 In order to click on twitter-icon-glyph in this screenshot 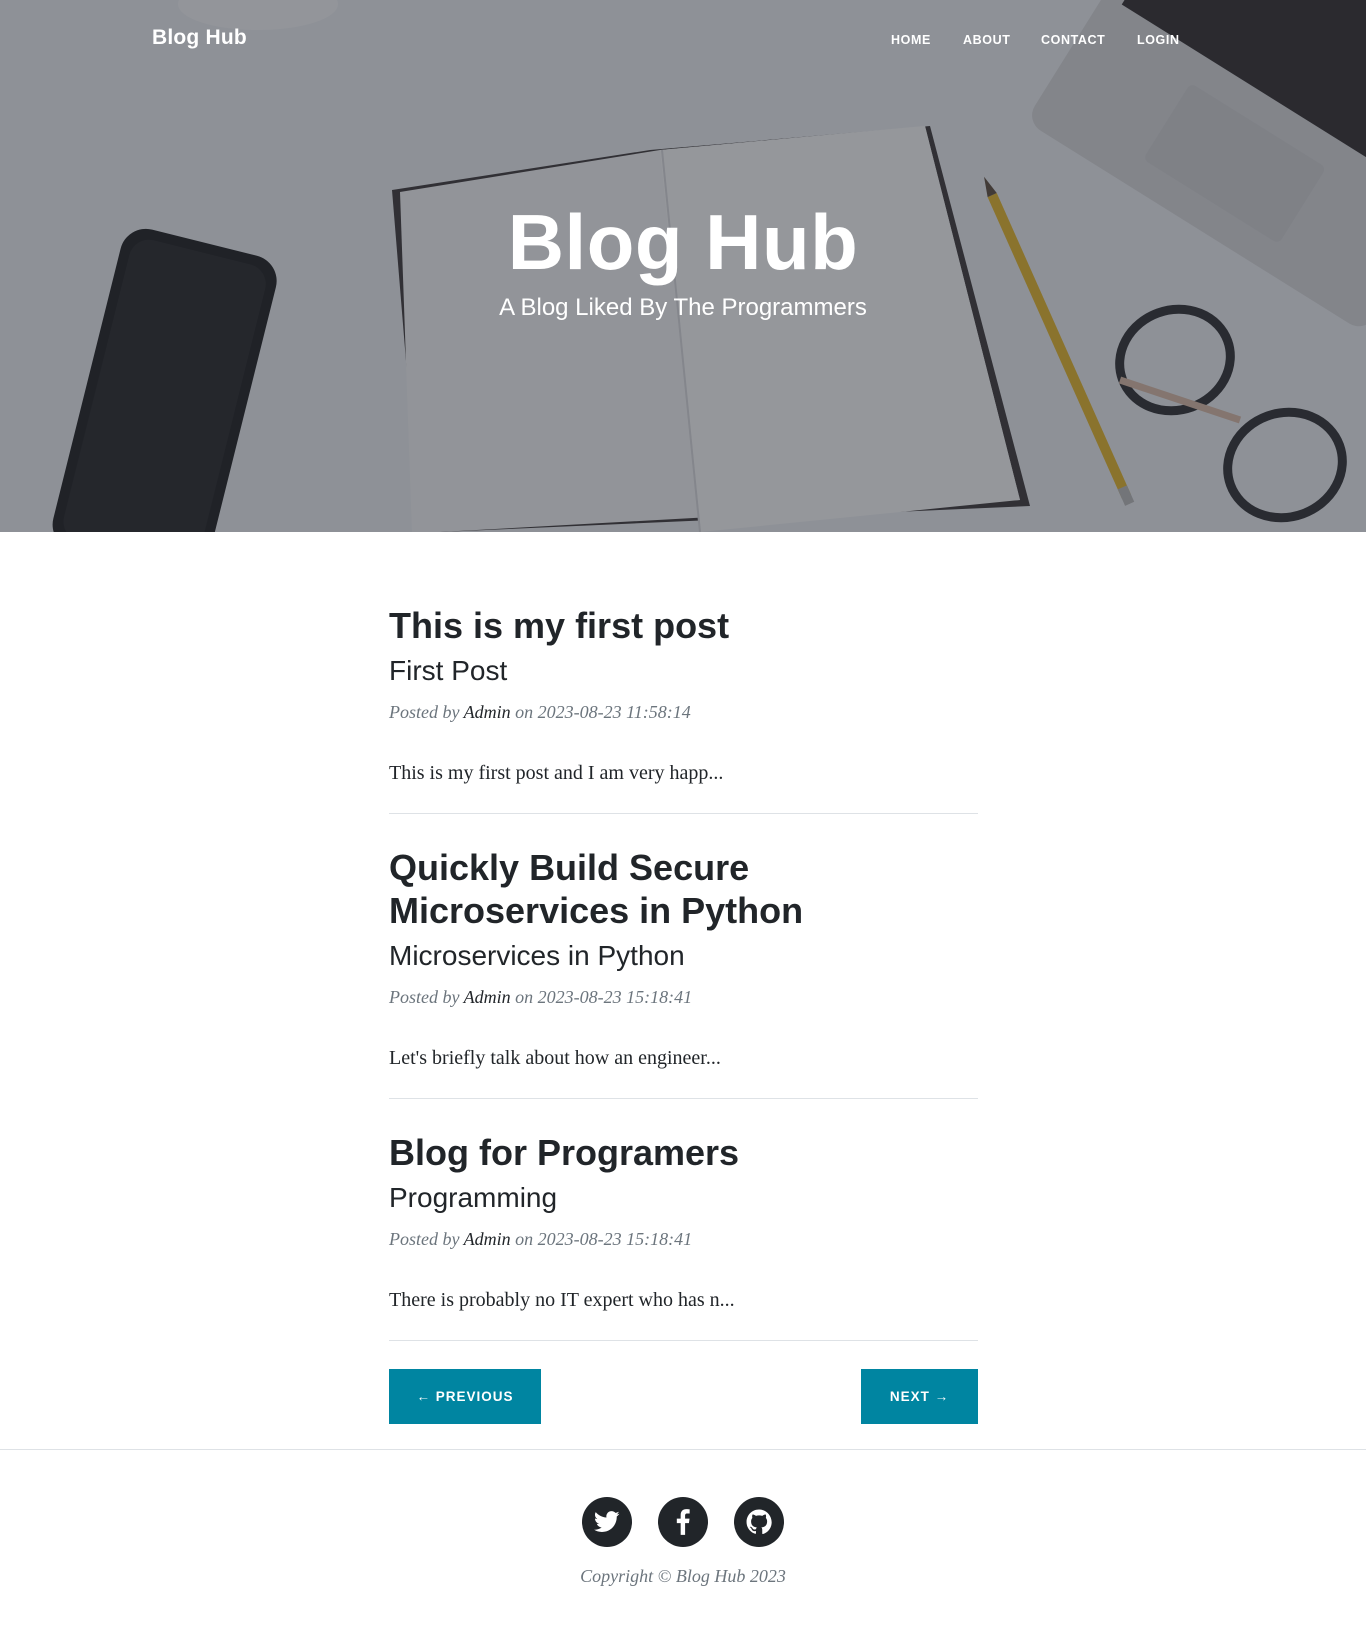, I will do `click(607, 1521)`.